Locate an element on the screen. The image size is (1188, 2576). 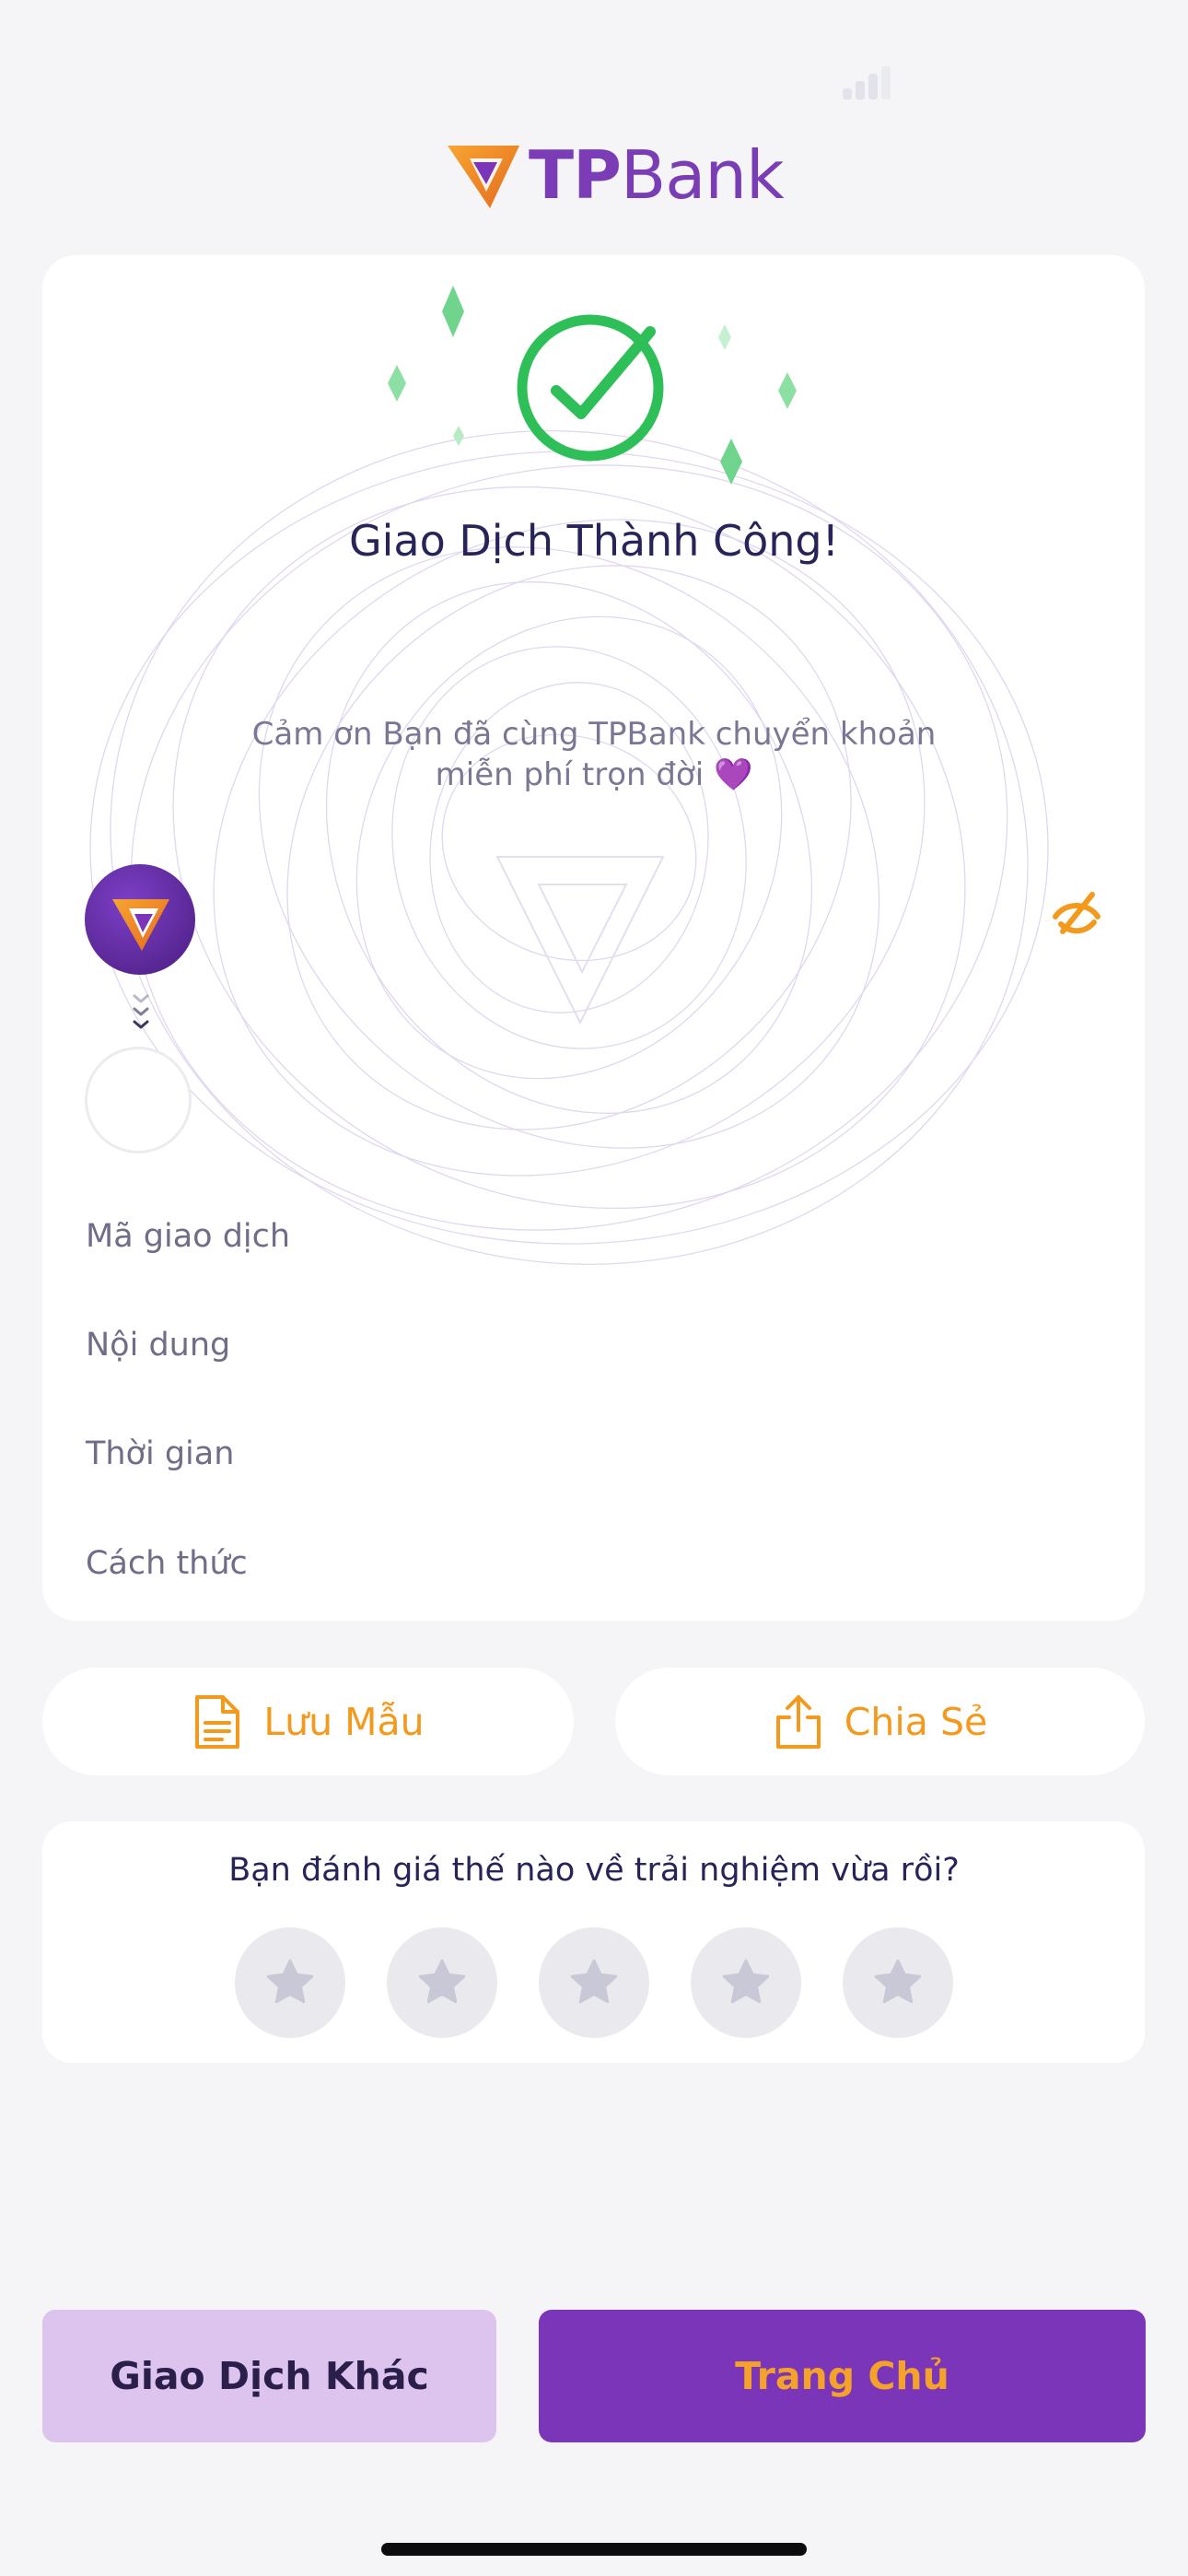
home-indicator is located at coordinates (594, 2549).